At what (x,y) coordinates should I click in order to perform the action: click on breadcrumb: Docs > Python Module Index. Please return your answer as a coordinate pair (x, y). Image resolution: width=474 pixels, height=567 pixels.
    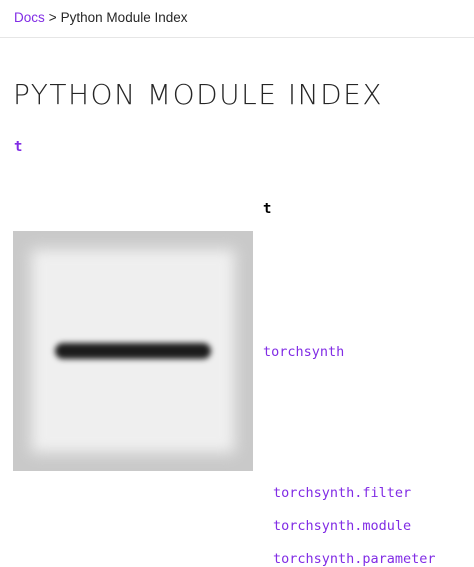
    Looking at the image, I should click on (101, 18).